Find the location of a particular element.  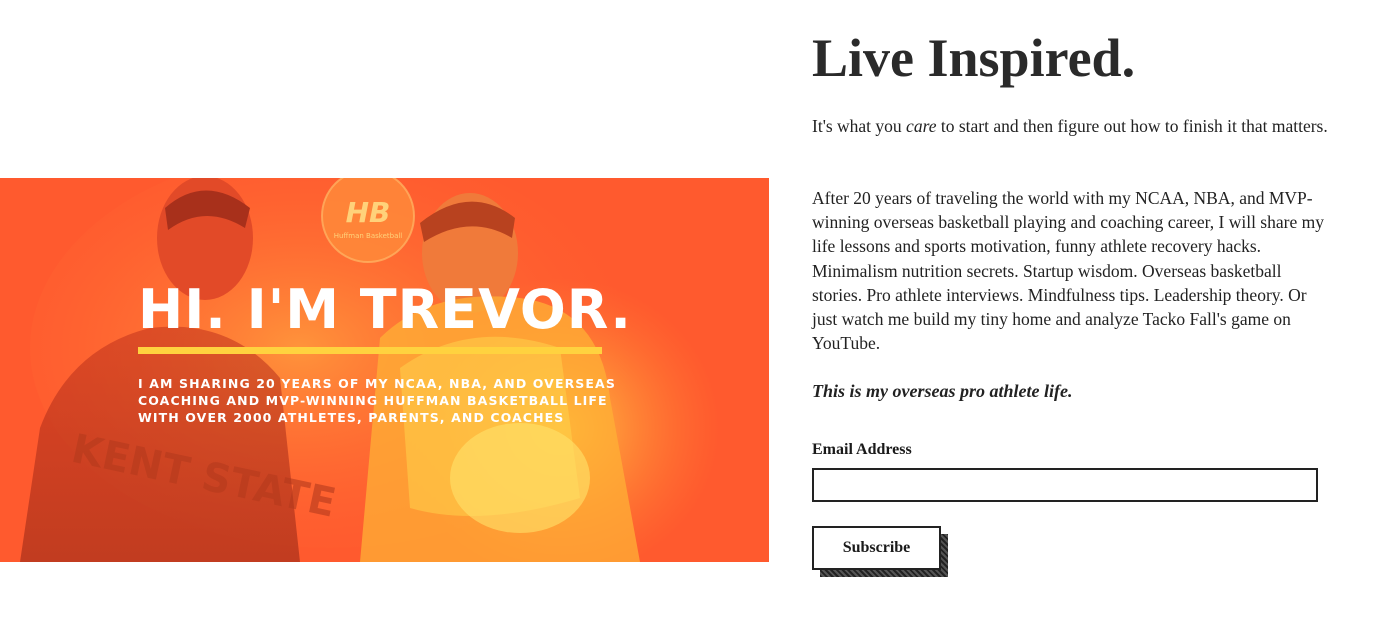

hero-title: HI. I'M TREVOR. is located at coordinates (385, 309).